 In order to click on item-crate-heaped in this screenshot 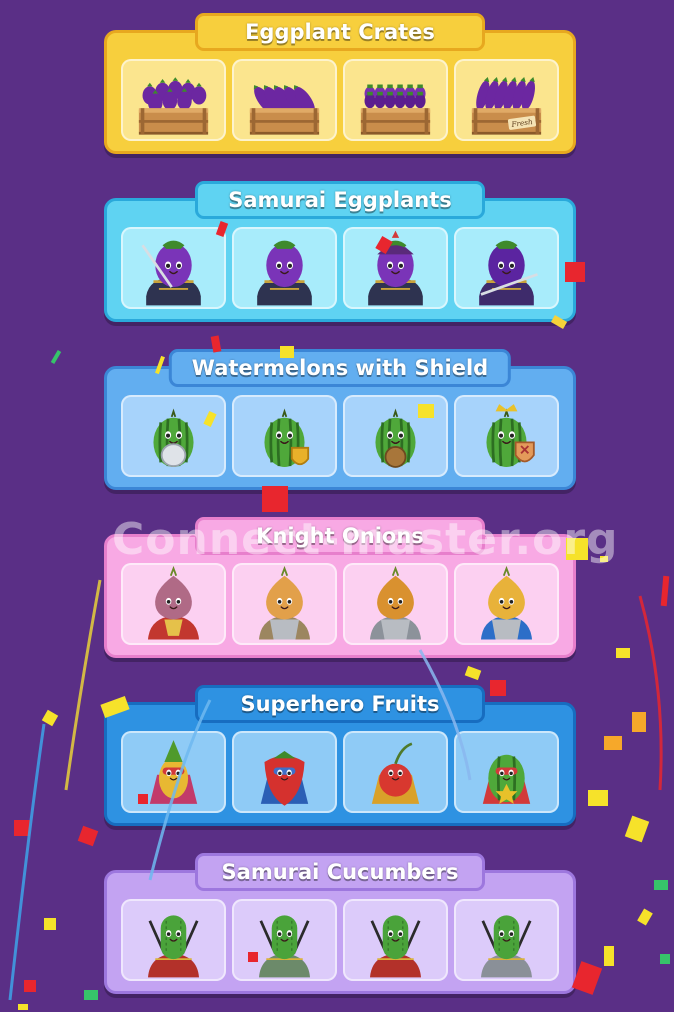, I will do `click(173, 100)`.